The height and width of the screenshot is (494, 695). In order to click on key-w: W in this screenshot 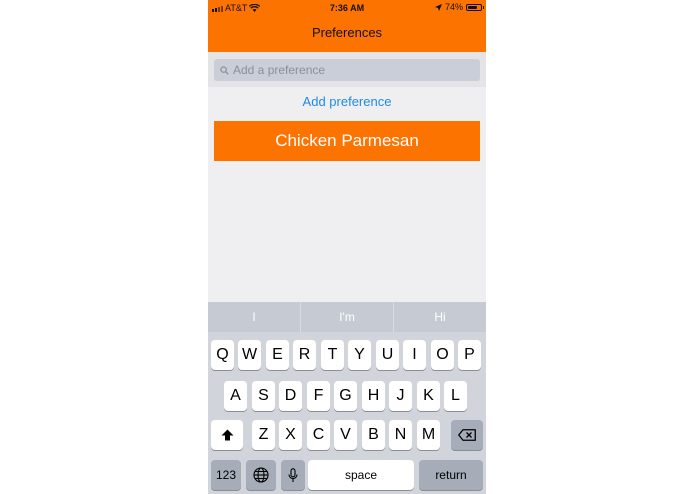, I will do `click(249, 355)`.